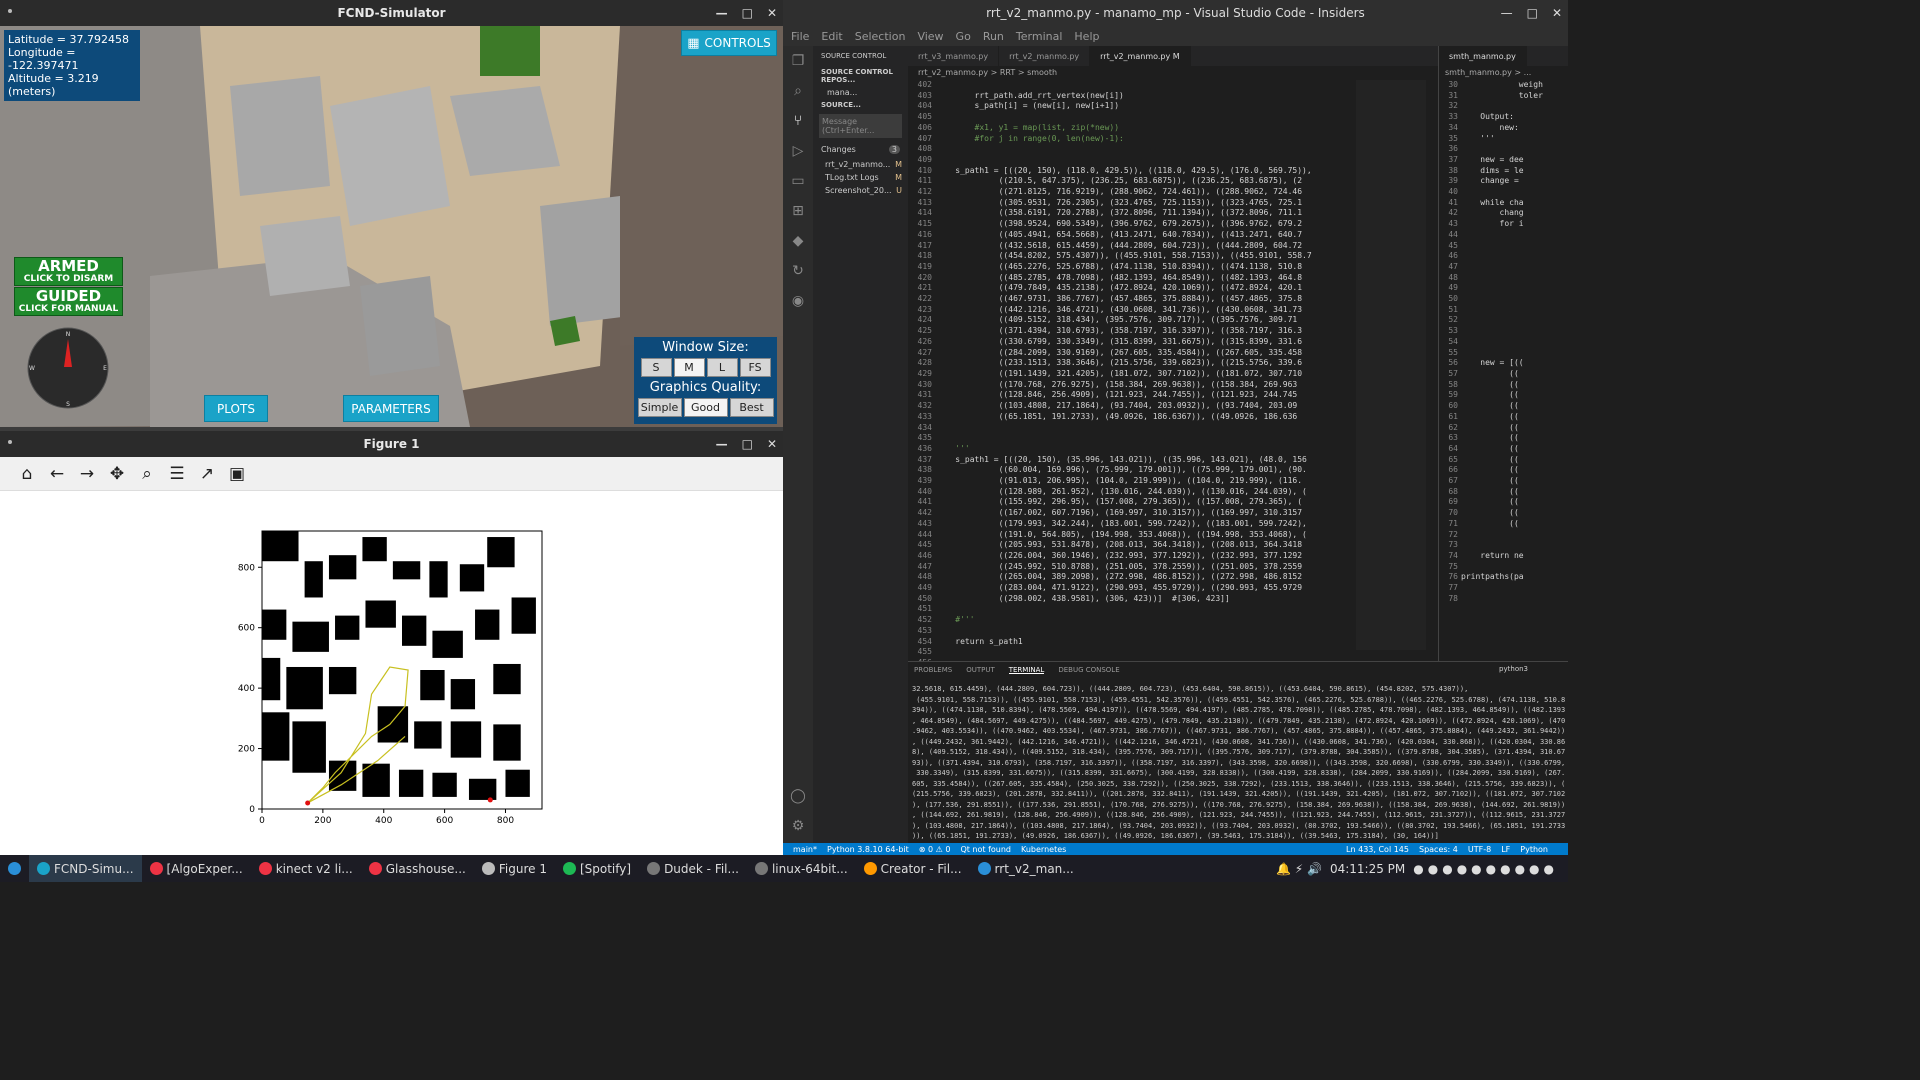 This screenshot has height=1080, width=1920. What do you see at coordinates (798, 211) in the screenshot?
I see `extensions-icon: ⊞` at bounding box center [798, 211].